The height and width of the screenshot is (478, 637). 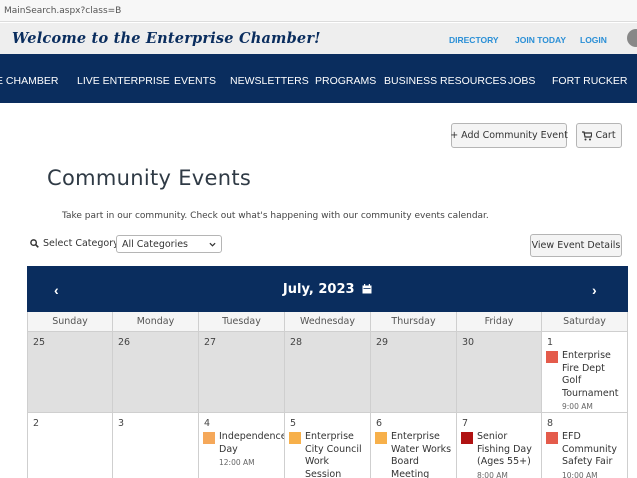 I want to click on day-number: 30, so click(x=468, y=342).